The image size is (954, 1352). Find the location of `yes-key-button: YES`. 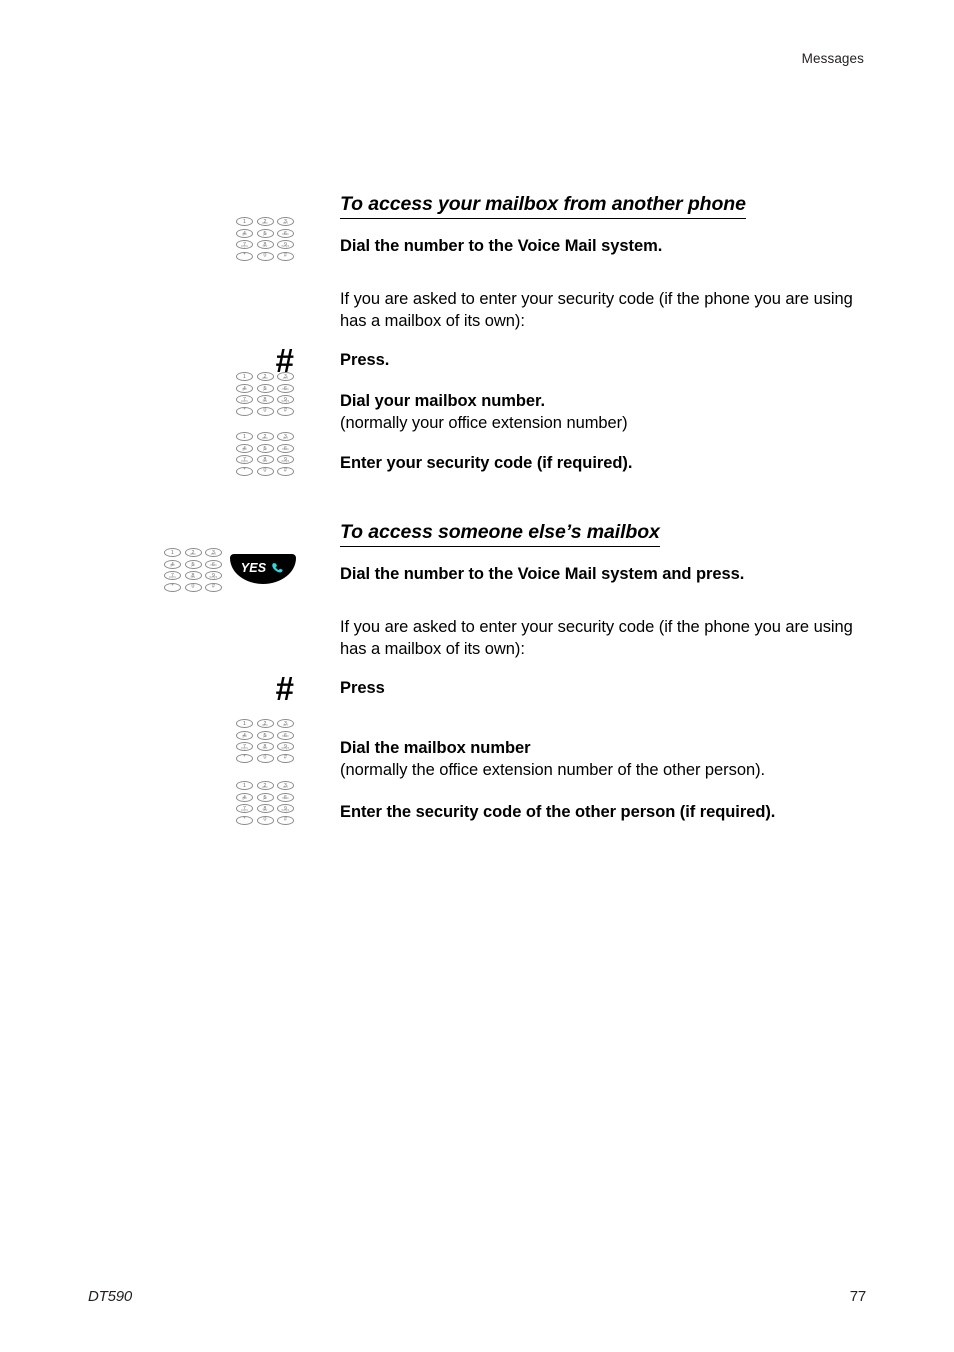

yes-key-button: YES is located at coordinates (263, 569).